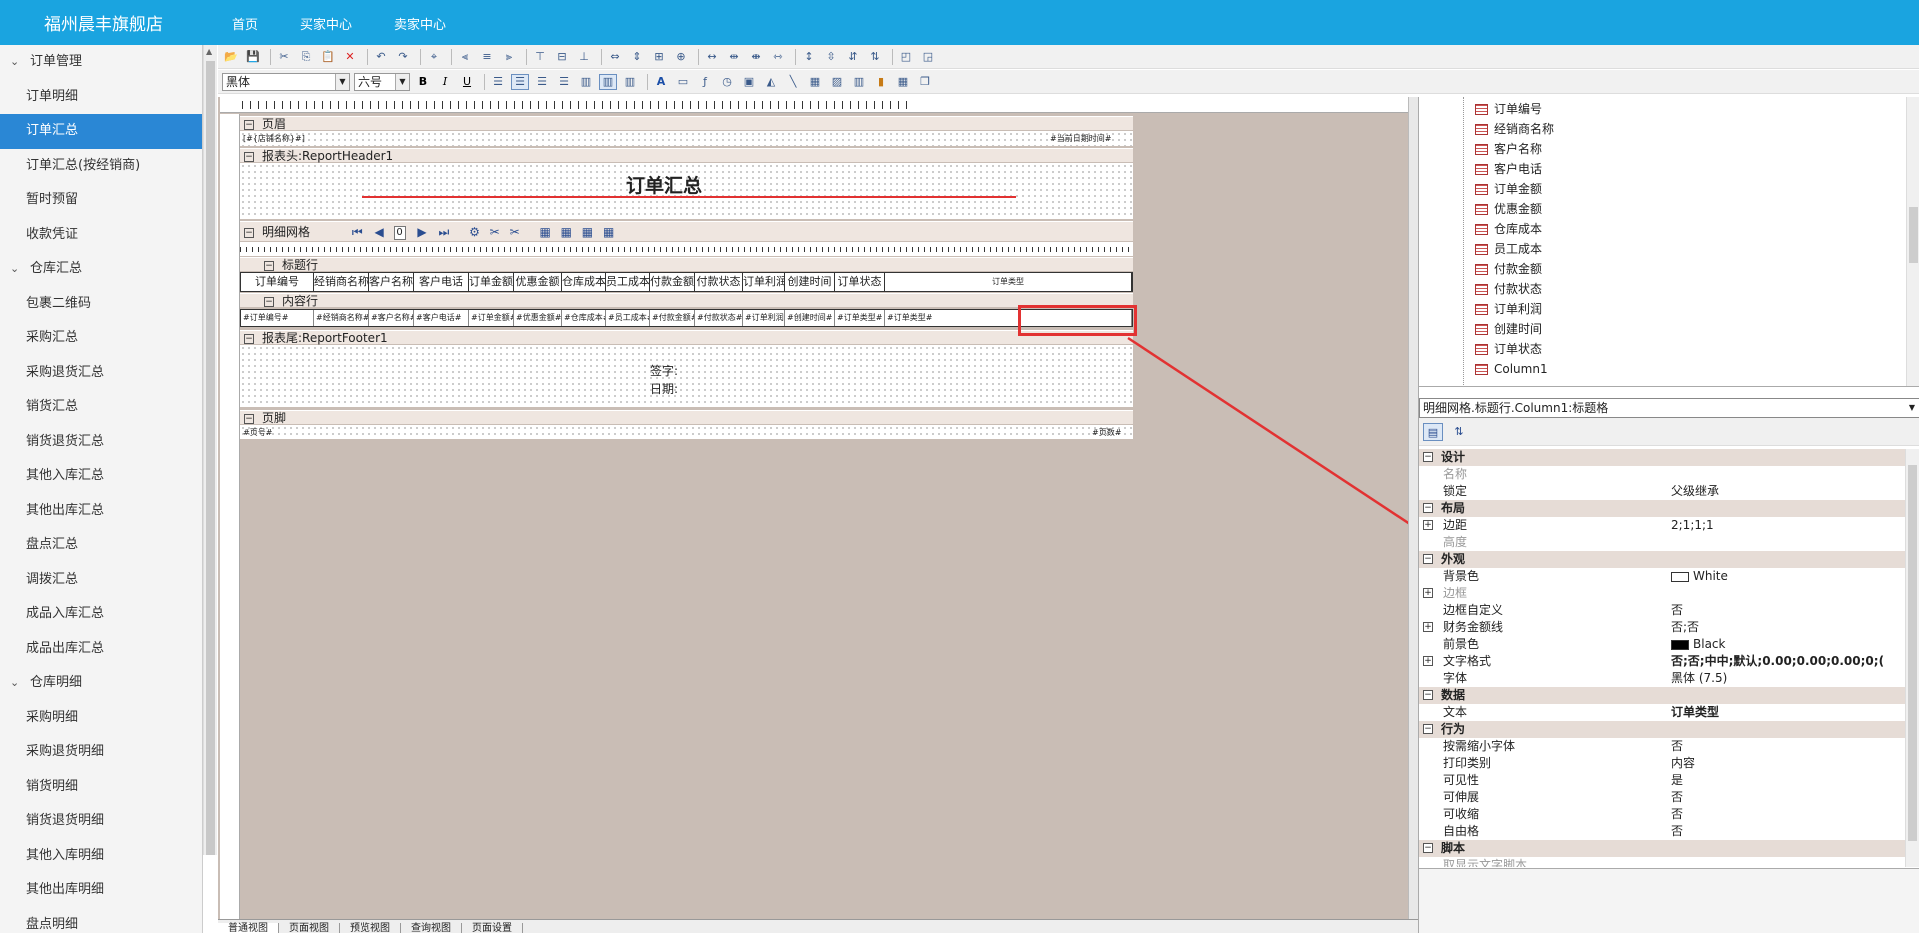 The image size is (1919, 933). Describe the element at coordinates (101, 683) in the screenshot. I see `sidebar-group: ⌄ 仓库明细` at that location.